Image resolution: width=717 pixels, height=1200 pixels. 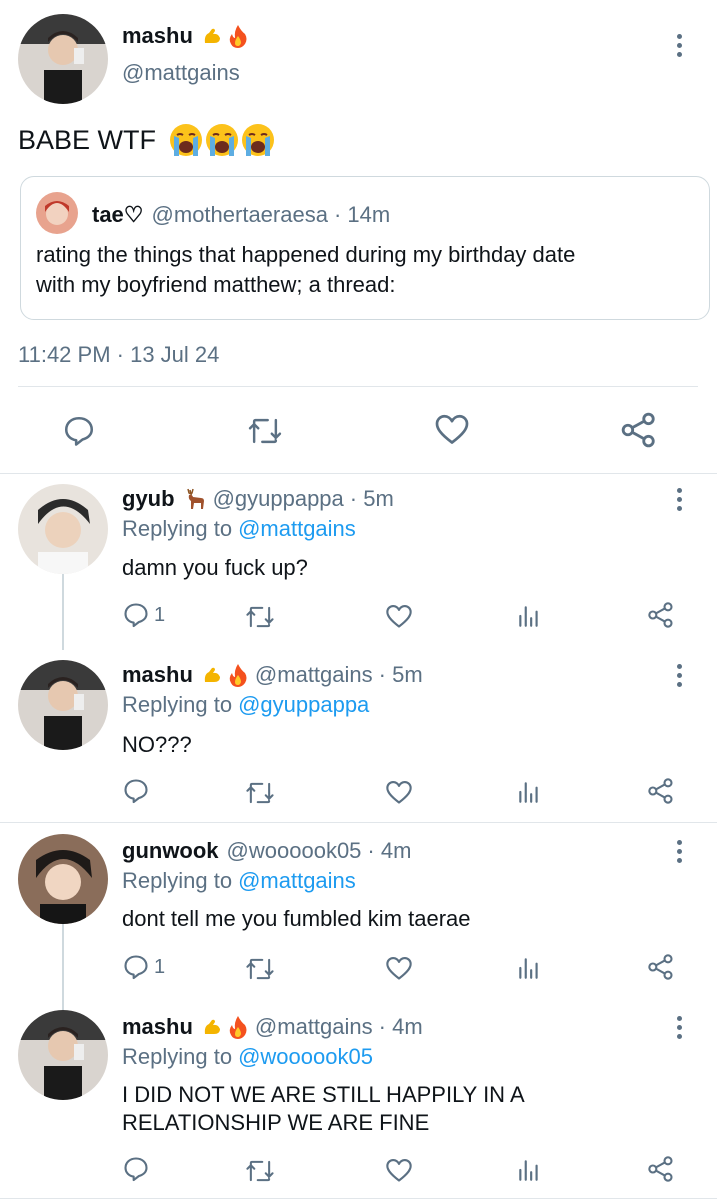 I want to click on quoted-time: · 14m, so click(x=362, y=214).